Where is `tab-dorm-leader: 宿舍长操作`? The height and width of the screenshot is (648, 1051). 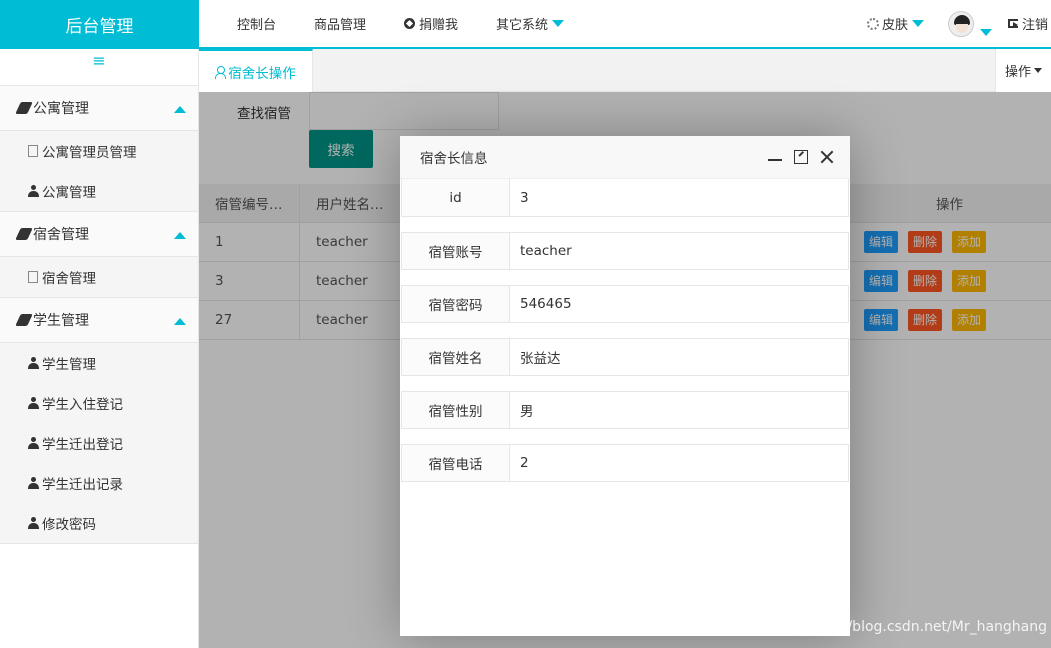
tab-dorm-leader: 宿舍长操作 is located at coordinates (256, 70).